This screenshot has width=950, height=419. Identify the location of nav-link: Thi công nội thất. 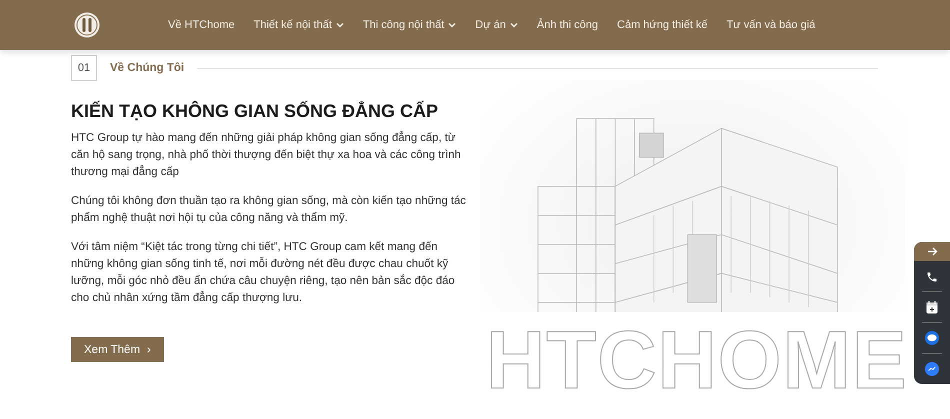
(409, 25).